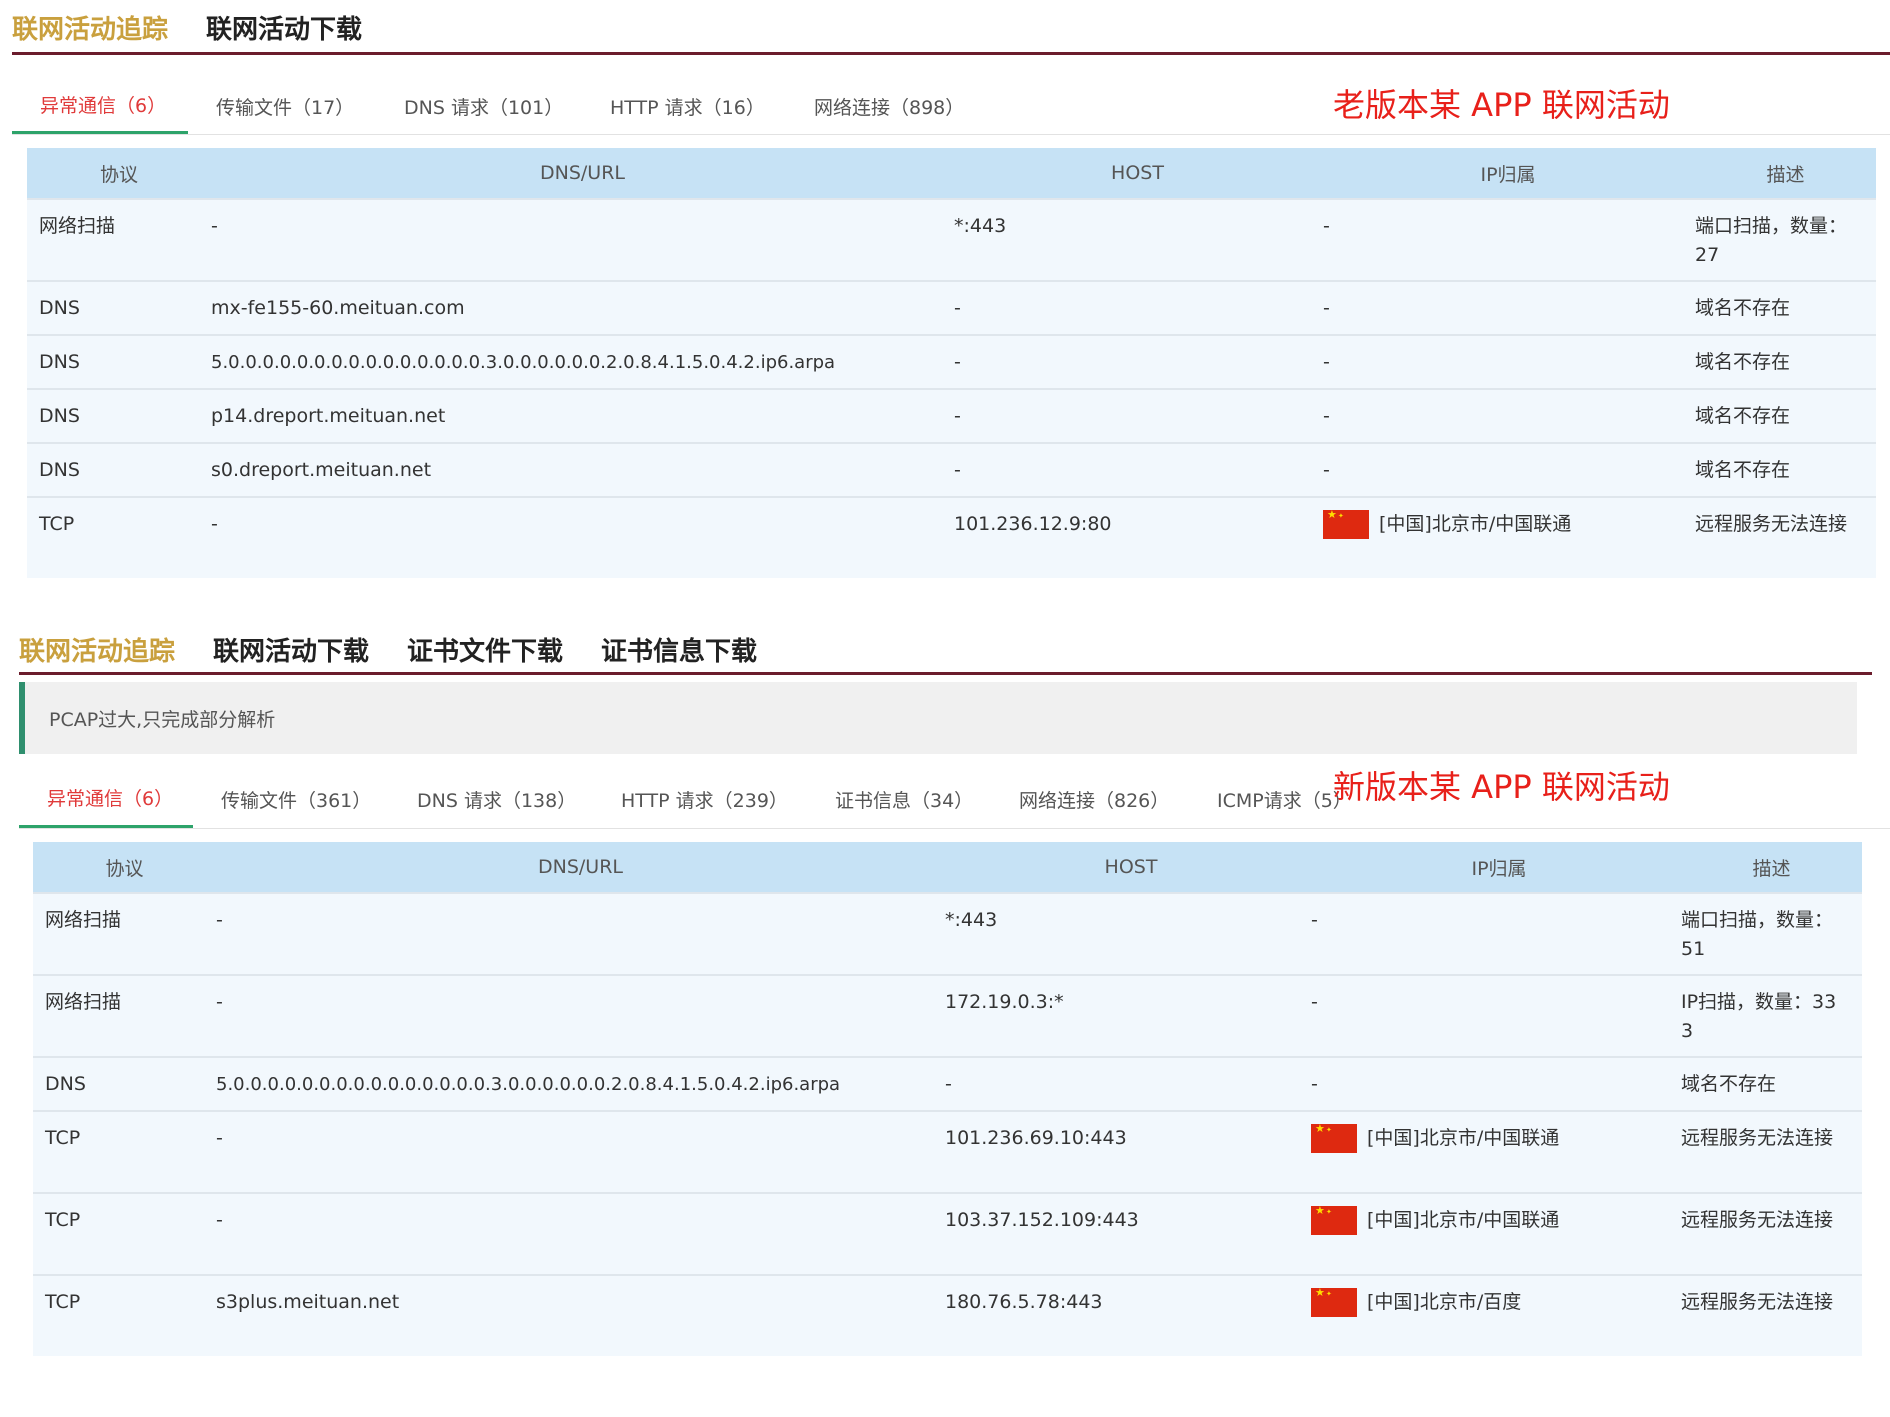  What do you see at coordinates (100, 106) in the screenshot?
I see `old-tab-abnormal: 异常通信（6）` at bounding box center [100, 106].